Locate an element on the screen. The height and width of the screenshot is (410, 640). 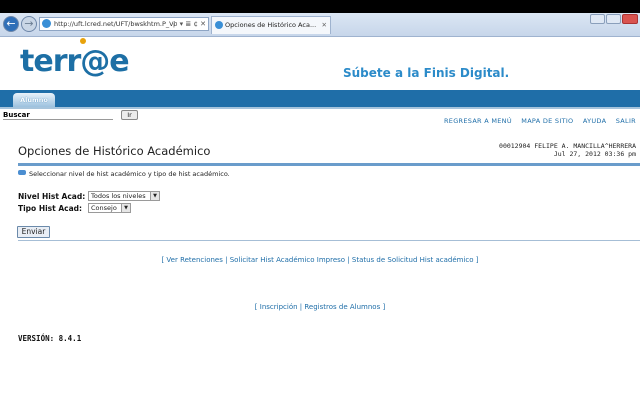
title-divider is located at coordinates (329, 164).